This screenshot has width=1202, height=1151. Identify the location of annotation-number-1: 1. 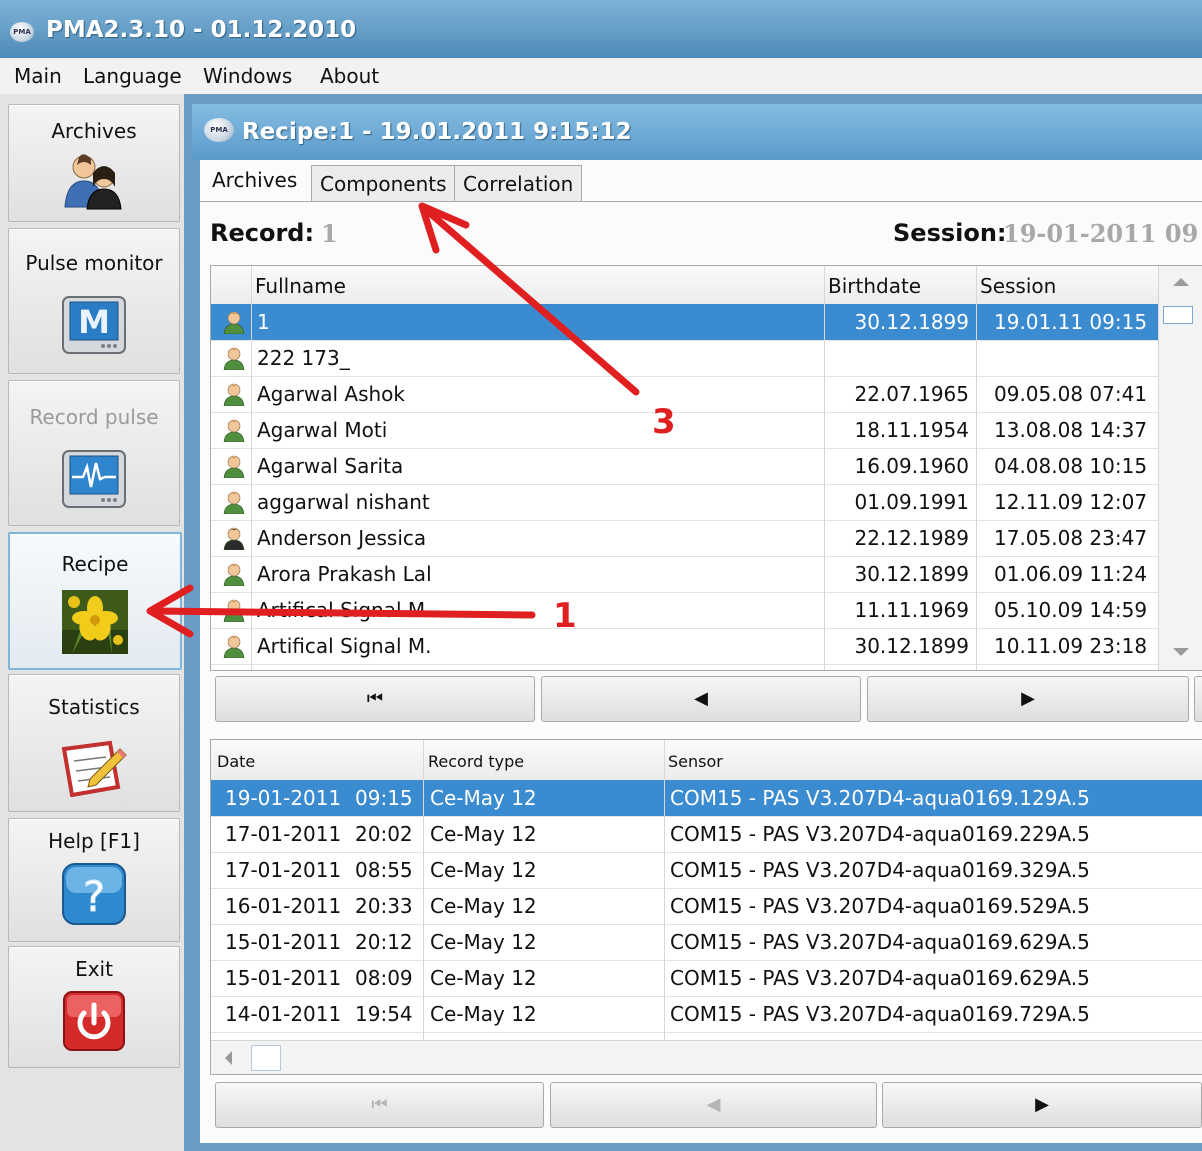
(565, 616).